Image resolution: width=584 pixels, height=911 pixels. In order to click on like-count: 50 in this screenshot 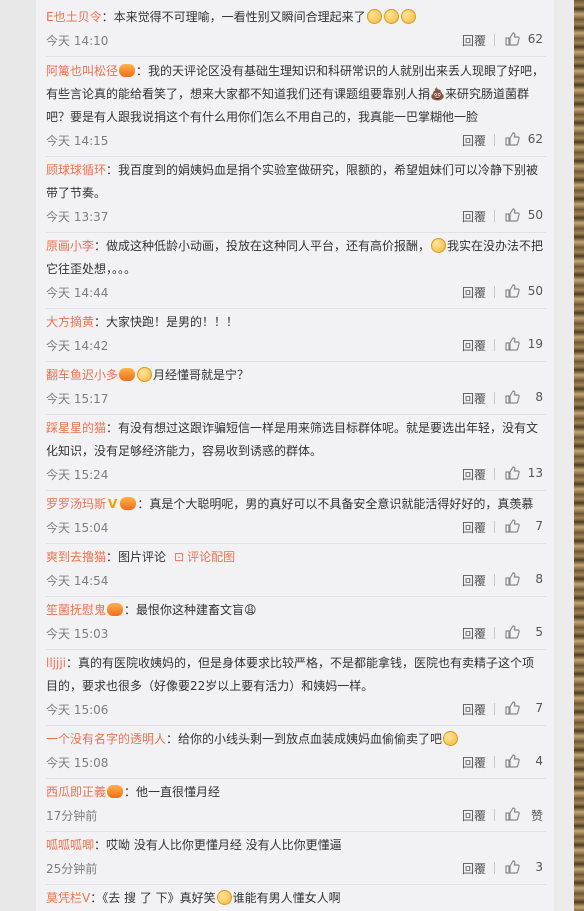, I will do `click(535, 215)`.